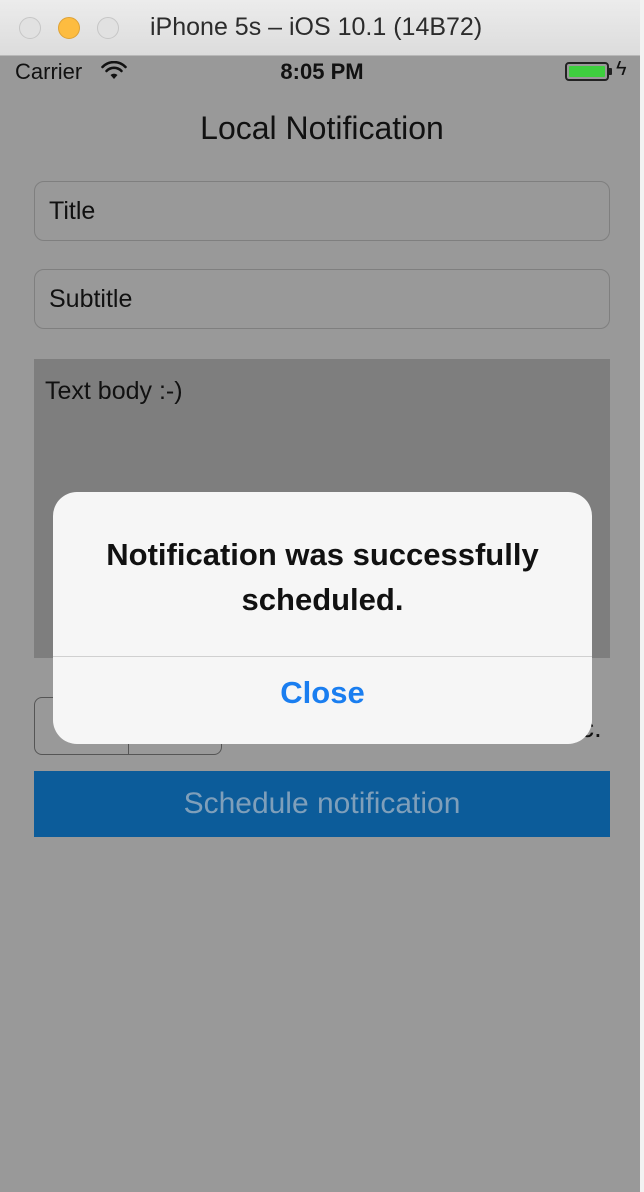 The image size is (644, 1192). What do you see at coordinates (322, 700) in the screenshot?
I see `alert-close-button: Close` at bounding box center [322, 700].